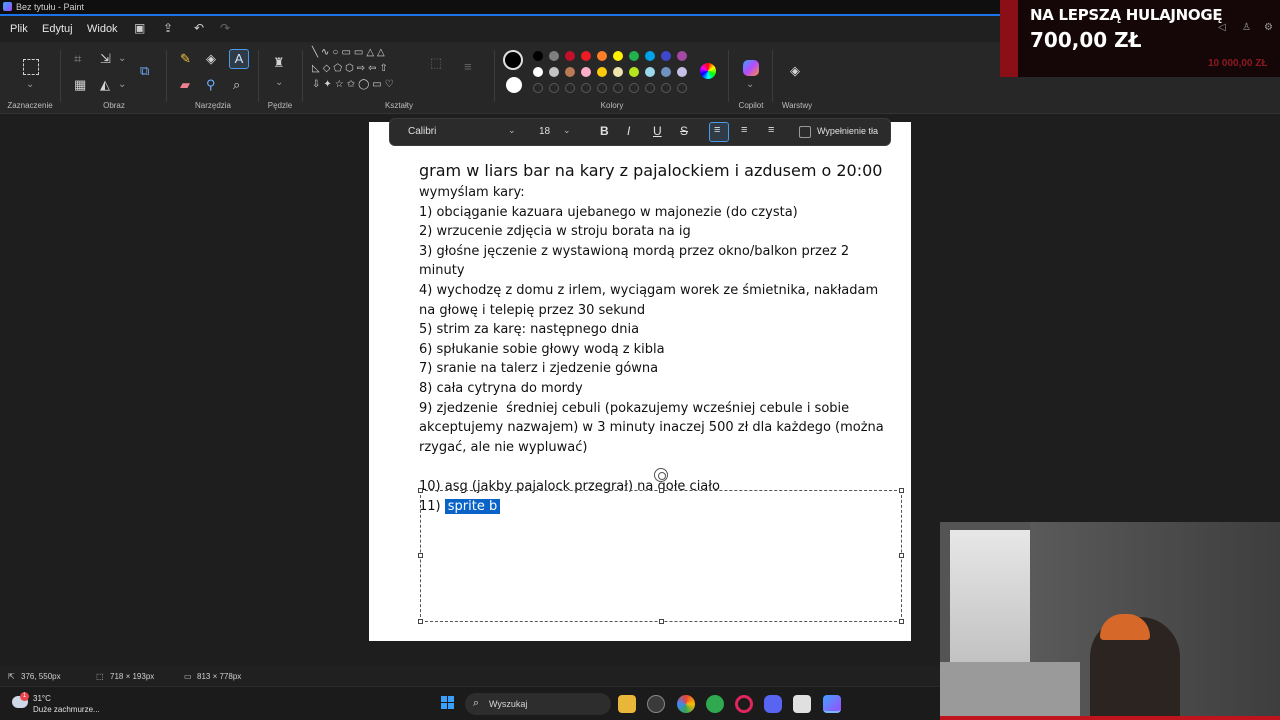  I want to click on align-center-icon: ≡, so click(744, 130).